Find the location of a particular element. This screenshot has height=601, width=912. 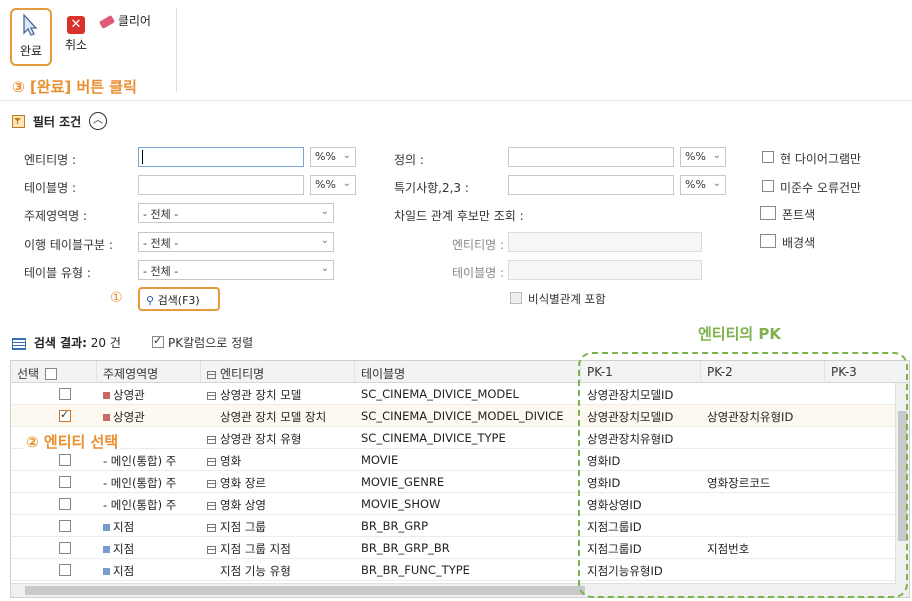

select-all-checkbox is located at coordinates (50, 373).